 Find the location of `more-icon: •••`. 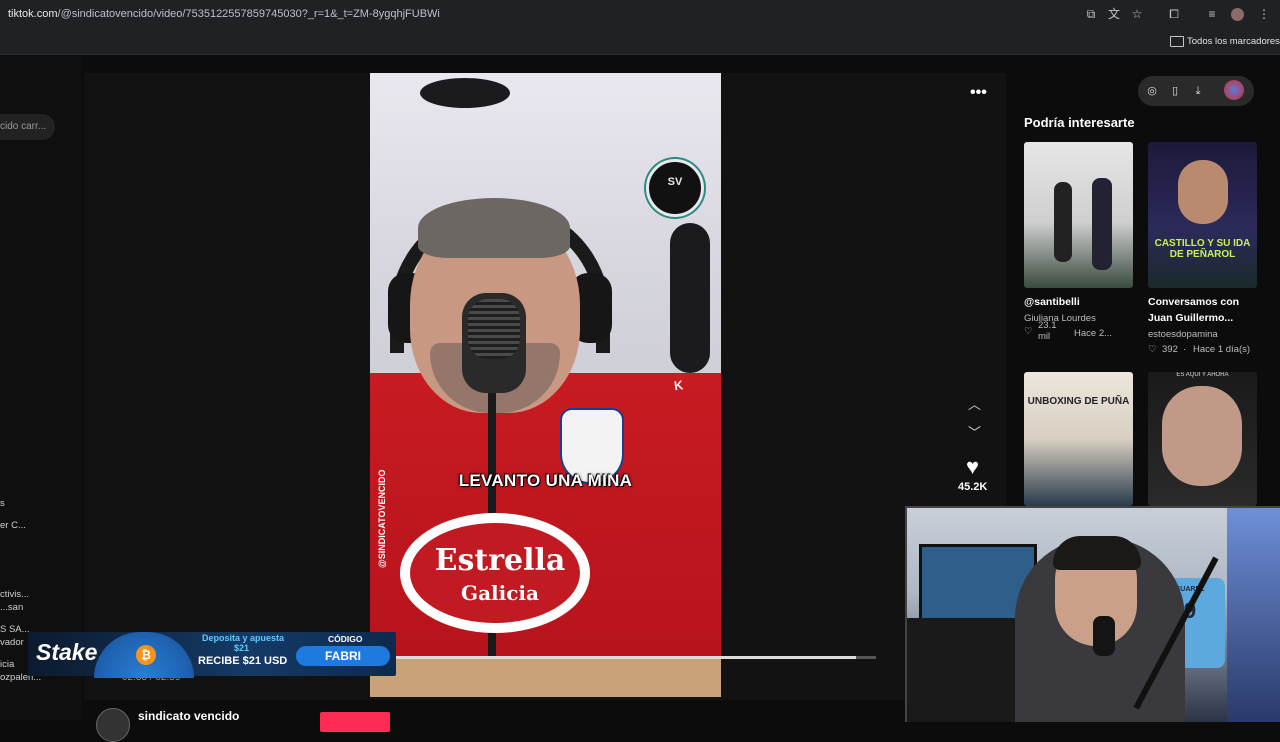

more-icon: ••• is located at coordinates (978, 93).